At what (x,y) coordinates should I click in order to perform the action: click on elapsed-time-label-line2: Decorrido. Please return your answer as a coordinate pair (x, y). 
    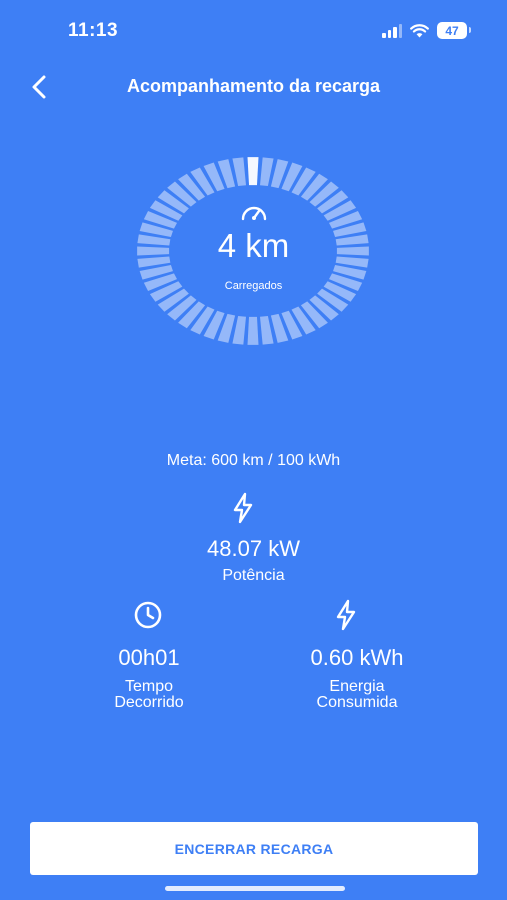
    Looking at the image, I should click on (149, 702).